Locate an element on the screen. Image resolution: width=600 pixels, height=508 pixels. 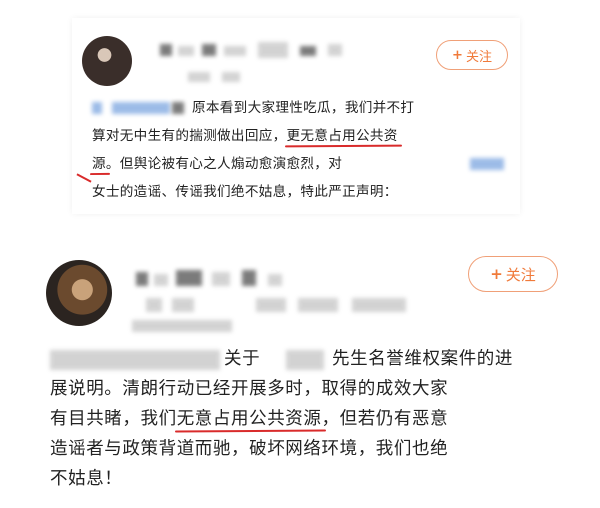
post-text-line: 有目共睹，我们无意占用公共资源，但若仍有恶意 is located at coordinates (249, 419).